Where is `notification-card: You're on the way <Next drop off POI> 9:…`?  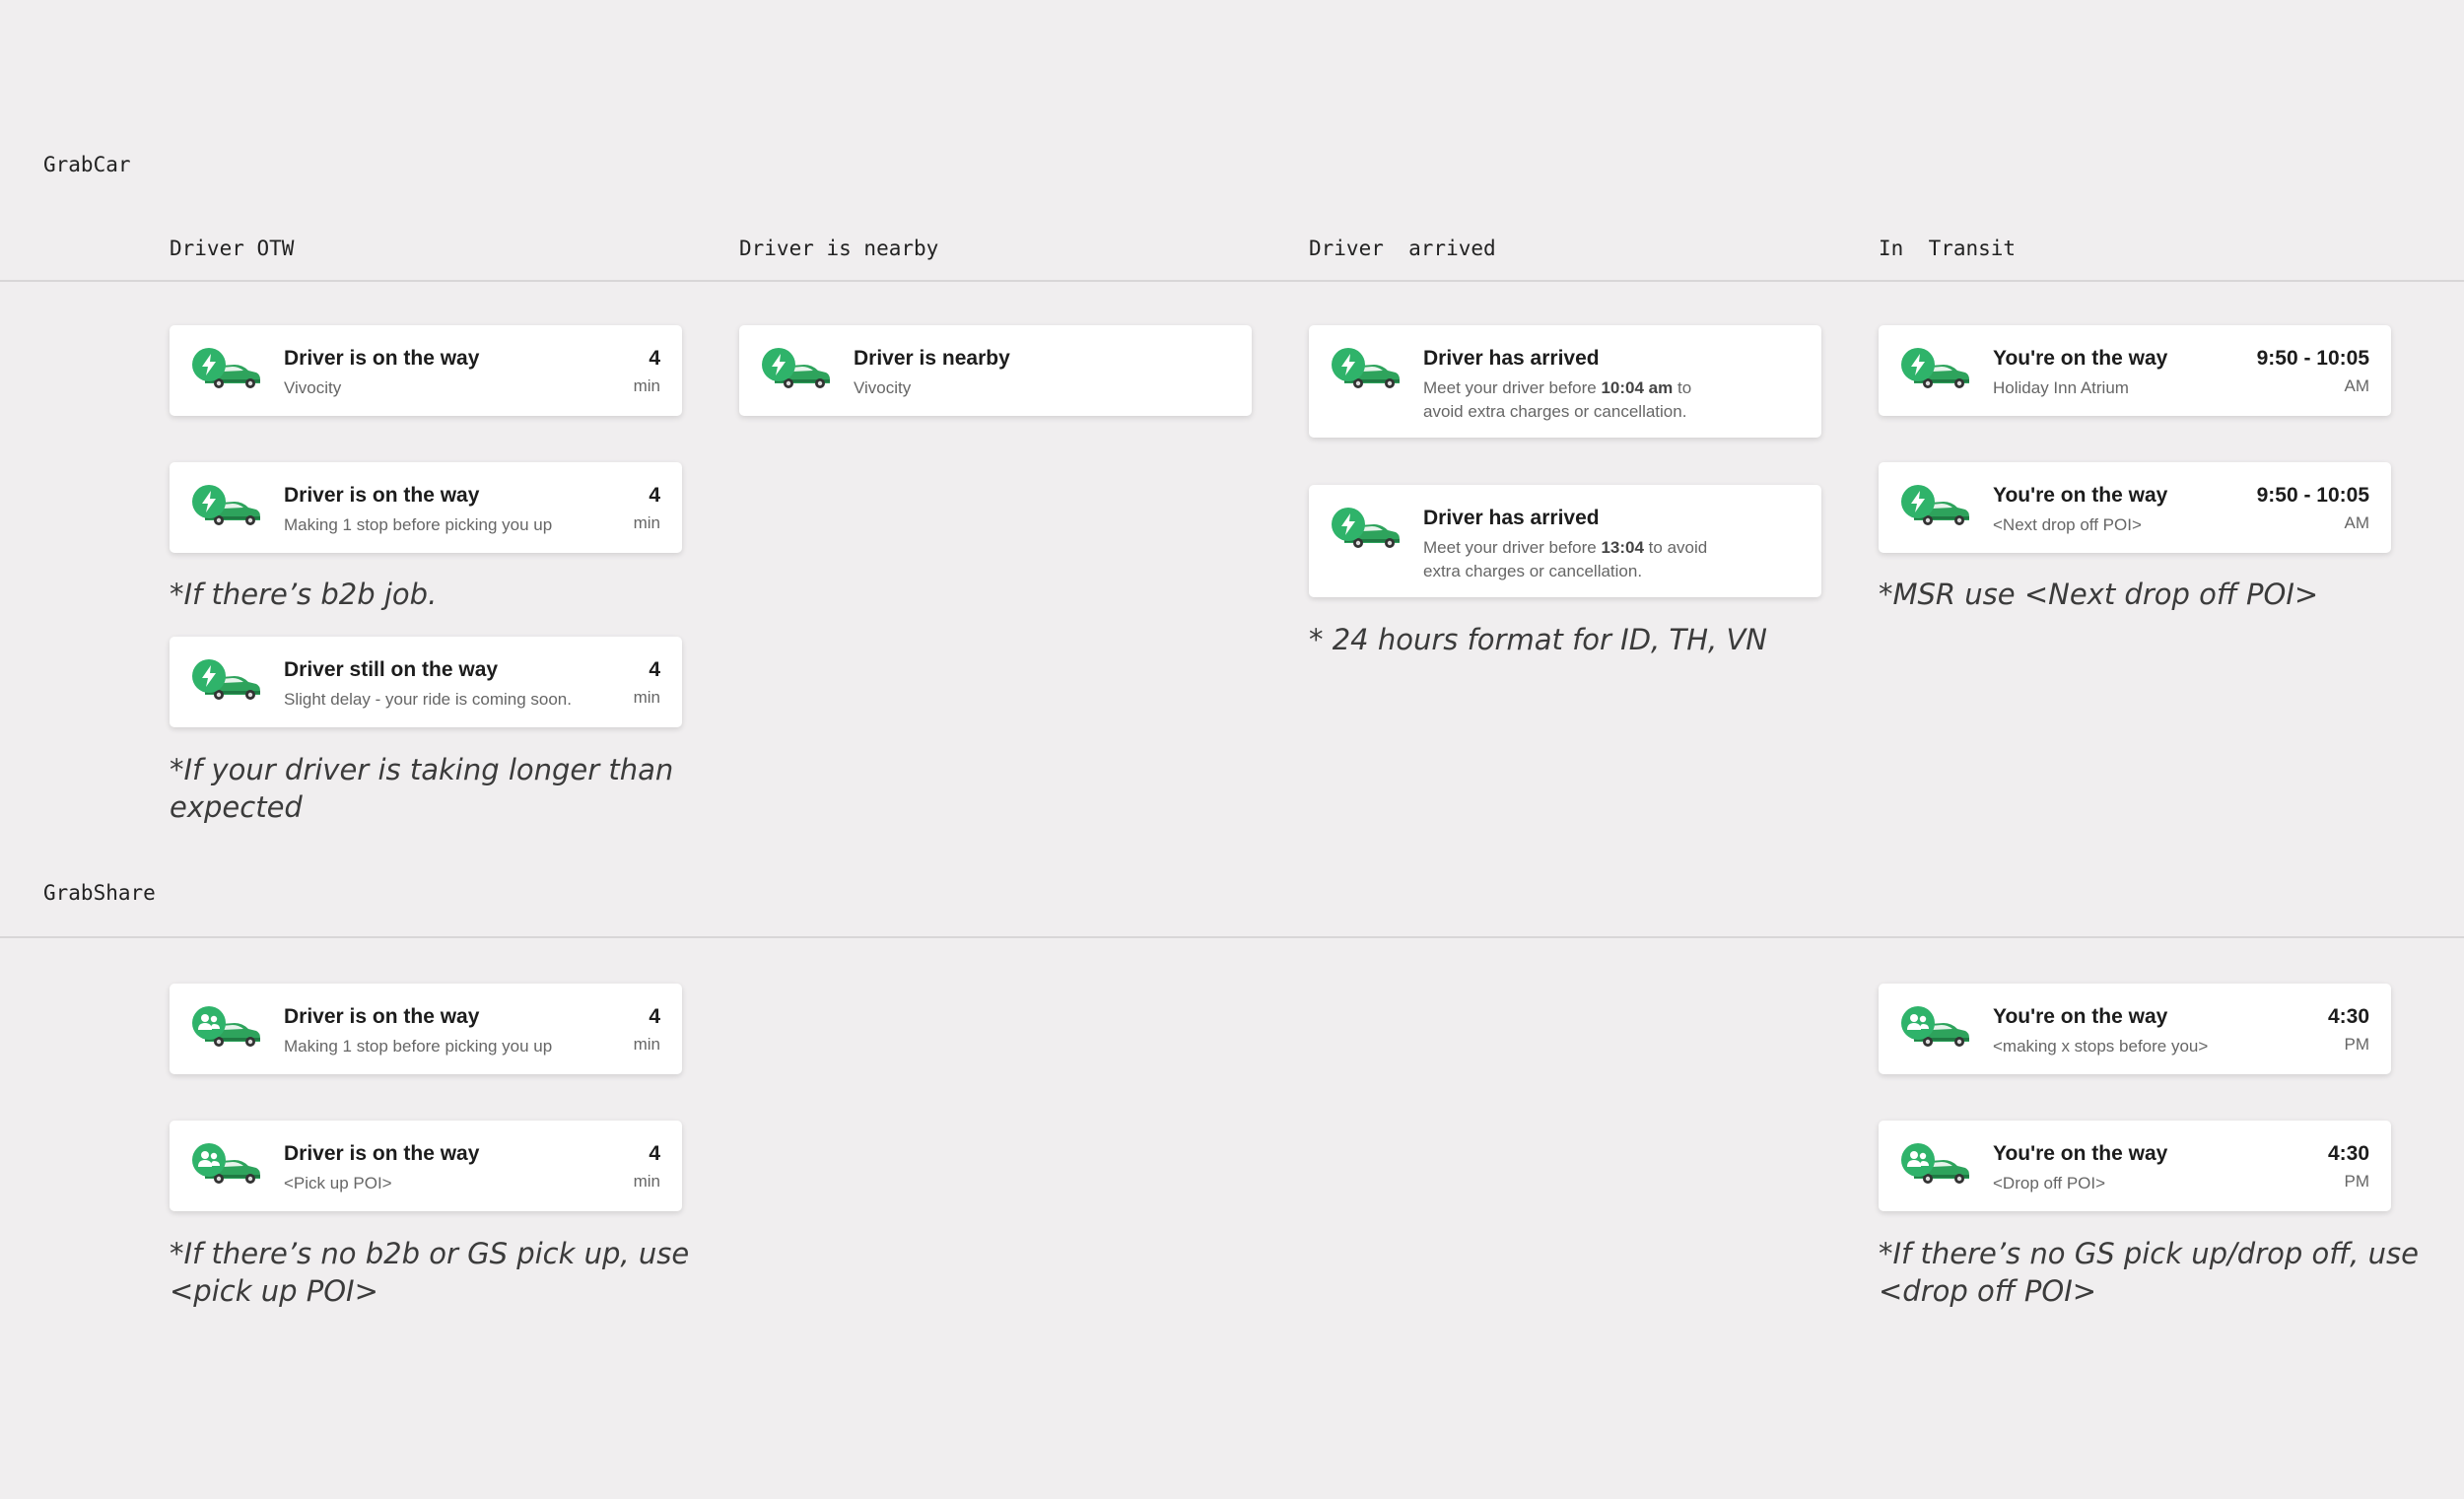
notification-card: You're on the way <Next drop off POI> 9:… is located at coordinates (2135, 507).